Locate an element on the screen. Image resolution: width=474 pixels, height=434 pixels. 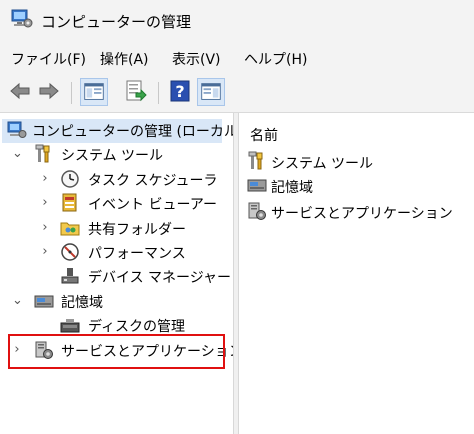
disk-management-icon is located at coordinates (70, 326).